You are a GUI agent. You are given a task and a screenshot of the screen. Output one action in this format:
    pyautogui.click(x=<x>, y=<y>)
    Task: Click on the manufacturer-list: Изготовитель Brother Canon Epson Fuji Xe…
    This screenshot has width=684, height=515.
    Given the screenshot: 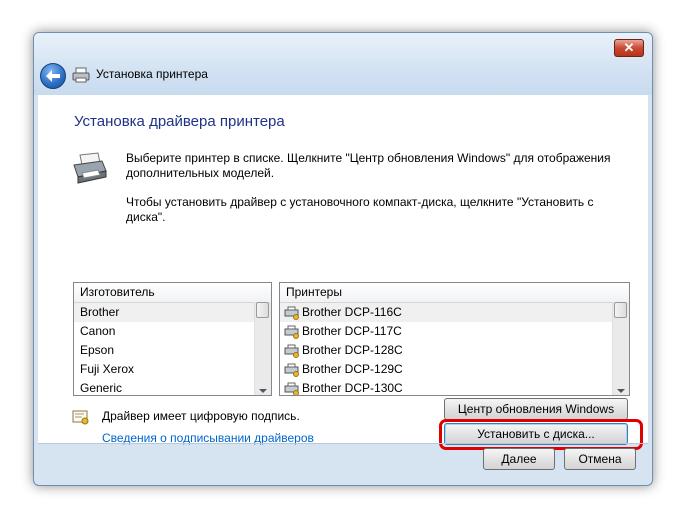 What is the action you would take?
    pyautogui.click(x=172, y=339)
    